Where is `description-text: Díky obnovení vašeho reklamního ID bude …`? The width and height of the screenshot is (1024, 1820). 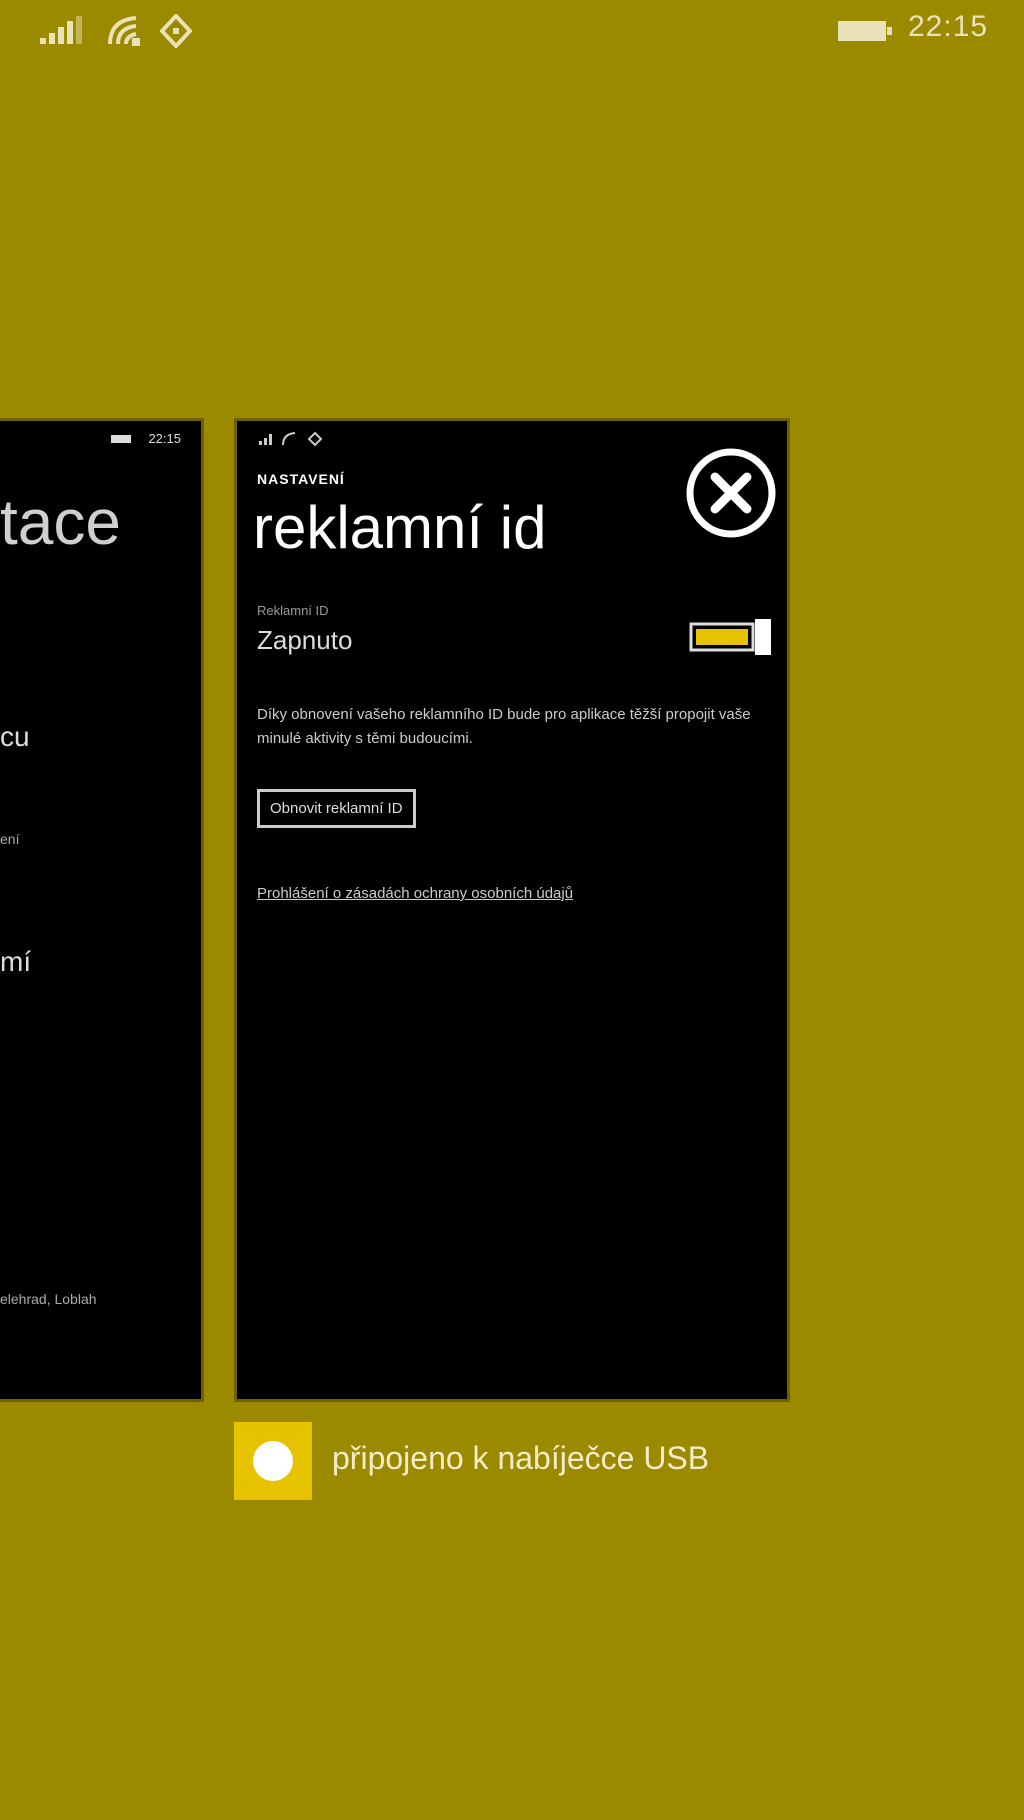
description-text: Díky obnovení vašeho reklamního ID bude … is located at coordinates (504, 726).